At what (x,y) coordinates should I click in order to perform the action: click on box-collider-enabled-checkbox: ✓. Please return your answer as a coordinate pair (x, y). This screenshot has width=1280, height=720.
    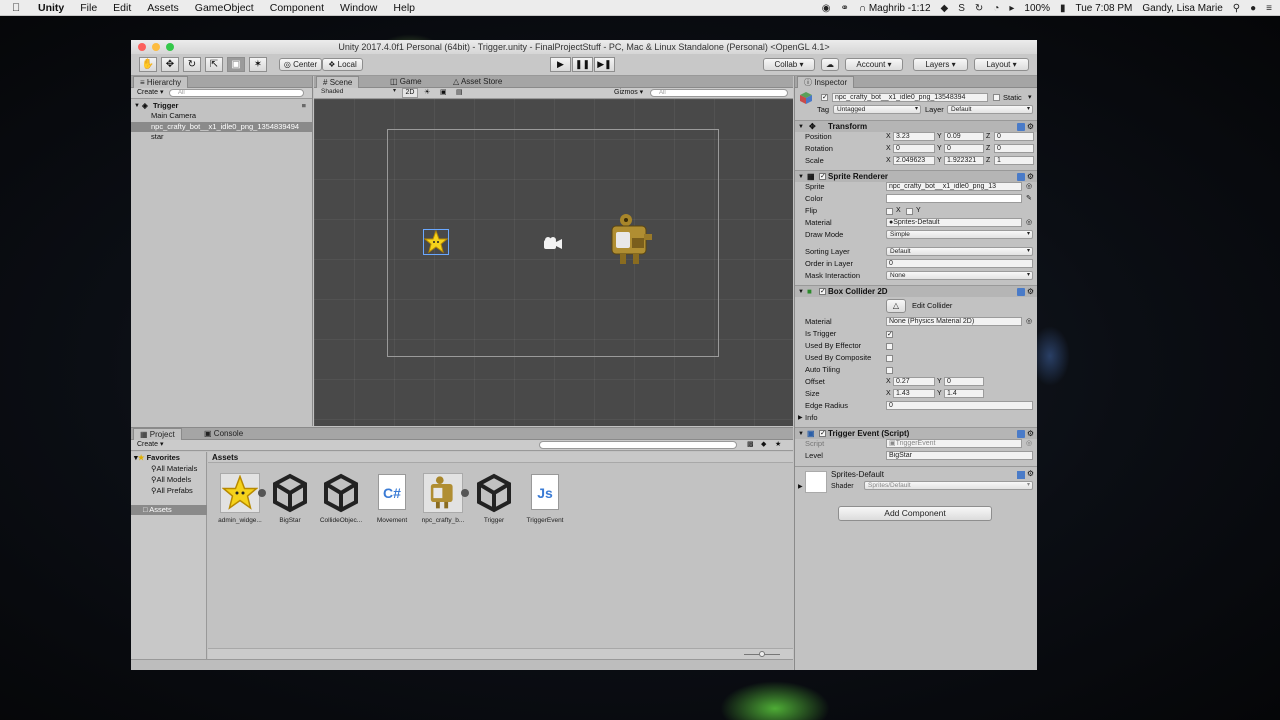
    Looking at the image, I should click on (822, 291).